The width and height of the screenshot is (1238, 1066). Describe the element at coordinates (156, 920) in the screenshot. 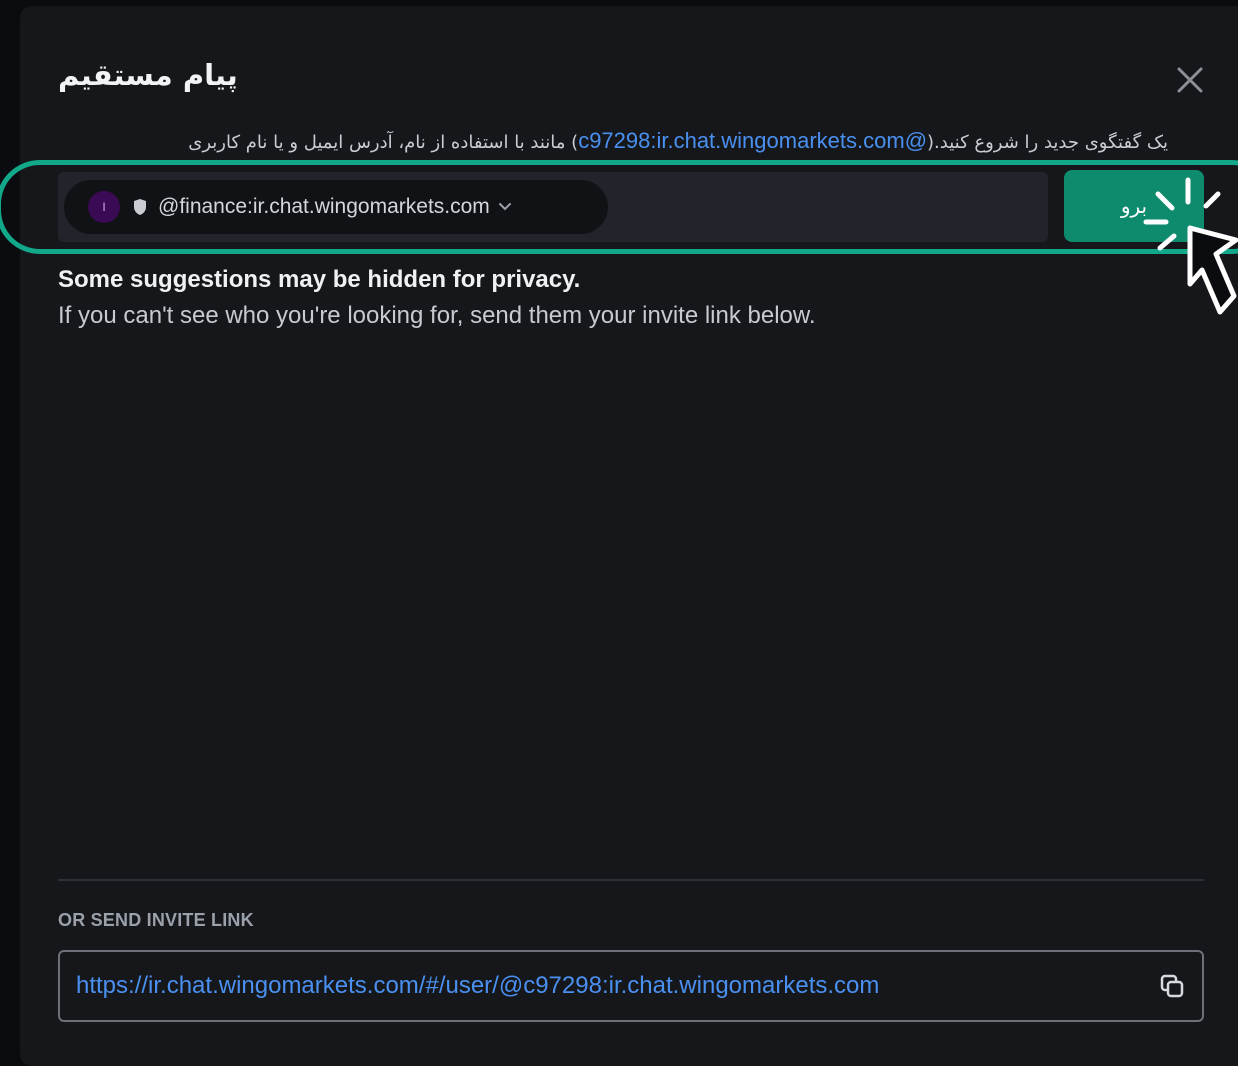

I see `invite-section-label: OR SEND INVITE LINK` at that location.